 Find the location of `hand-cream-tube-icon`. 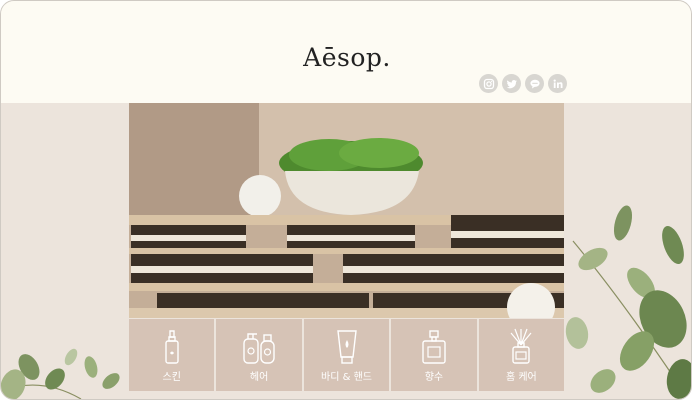

hand-cream-tube-icon is located at coordinates (346, 347).